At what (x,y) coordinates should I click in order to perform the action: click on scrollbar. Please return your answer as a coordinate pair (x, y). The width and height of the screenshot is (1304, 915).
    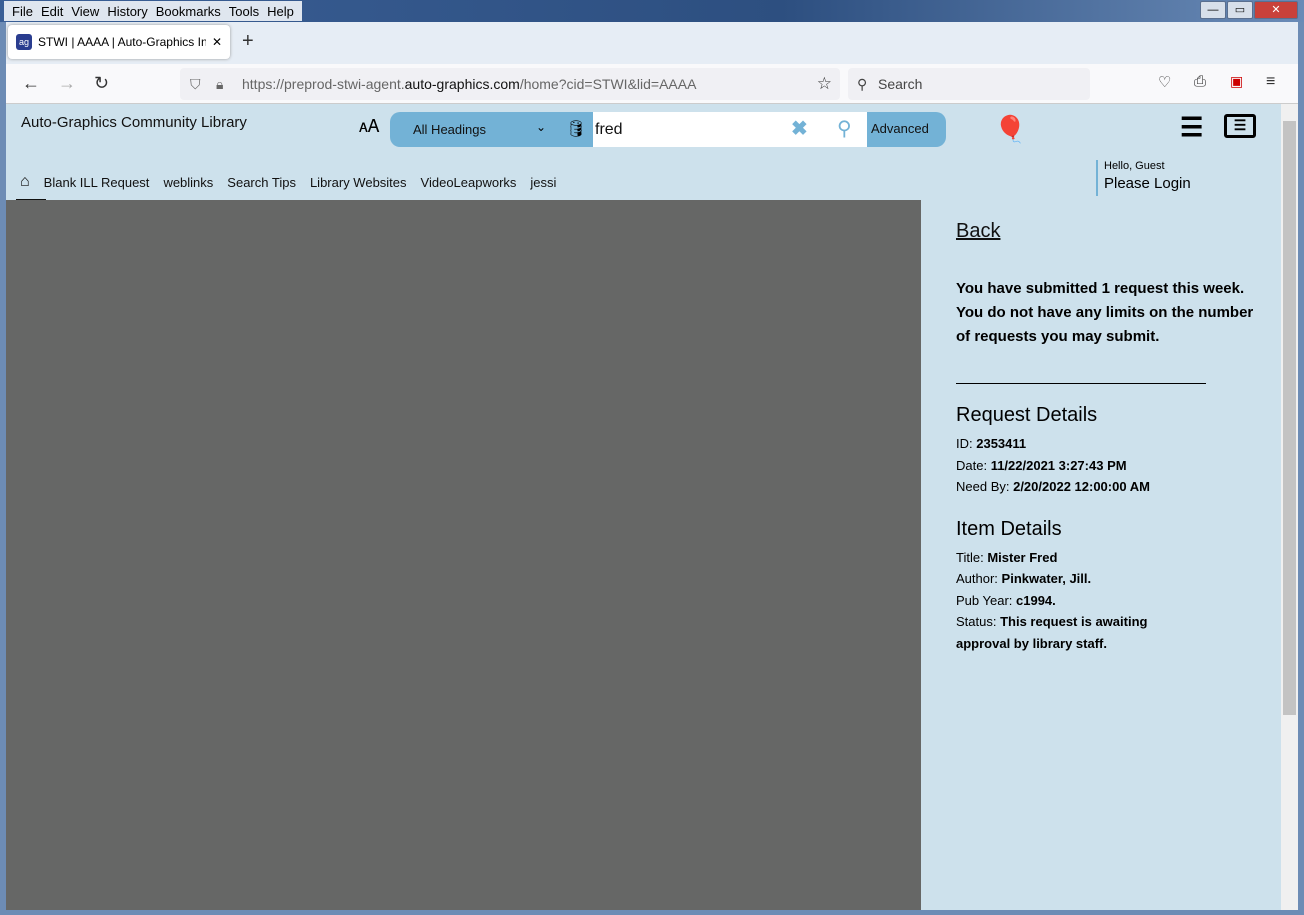
    Looking at the image, I should click on (1289, 507).